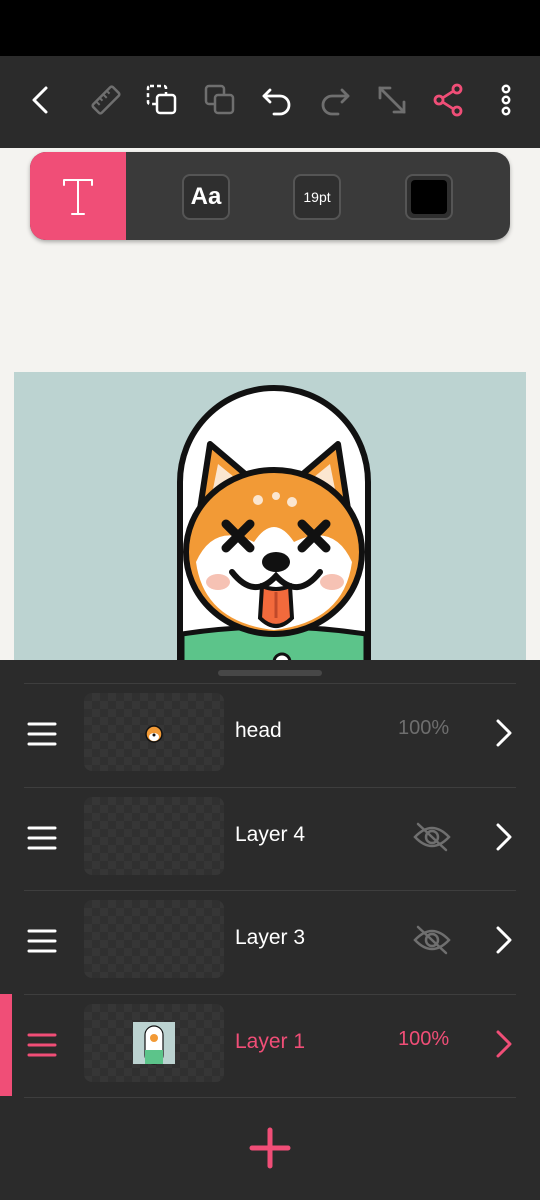  I want to click on redo-icon, so click(335, 102).